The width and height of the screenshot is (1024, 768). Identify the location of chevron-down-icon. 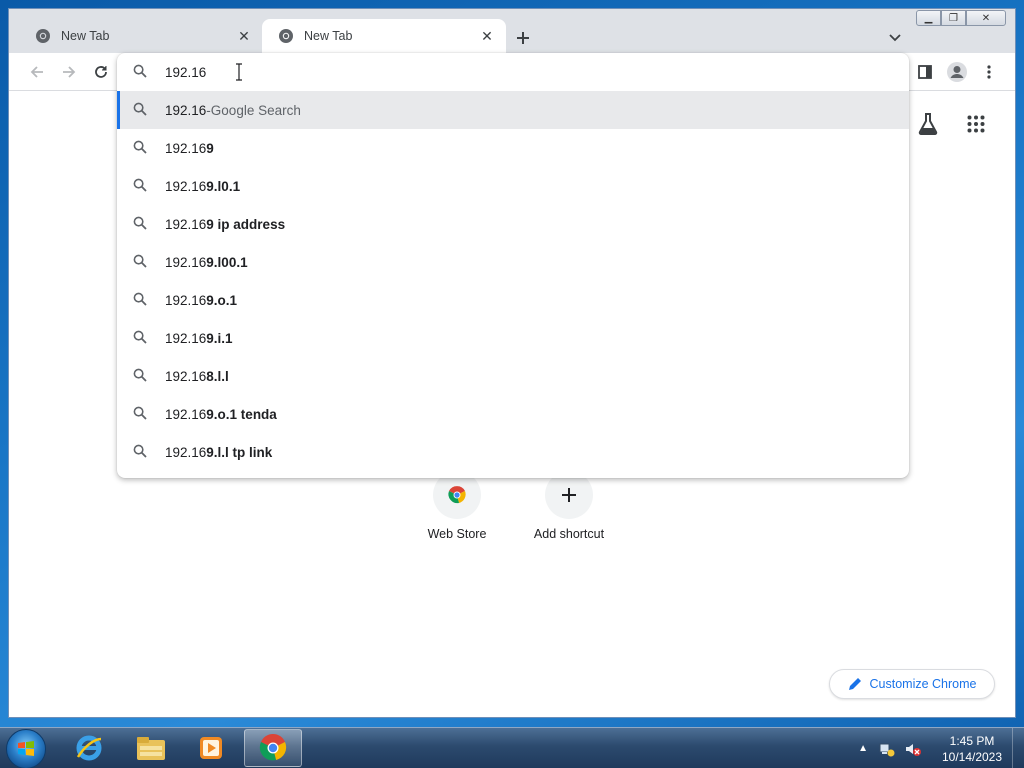
(895, 38).